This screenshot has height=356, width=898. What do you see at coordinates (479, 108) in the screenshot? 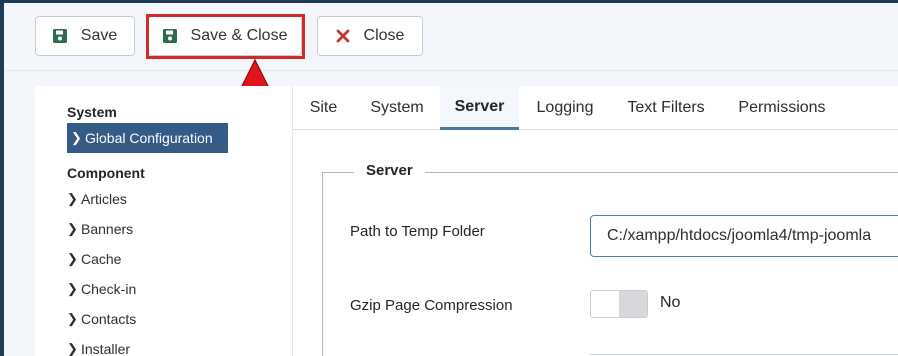
I see `tab-server: Server` at bounding box center [479, 108].